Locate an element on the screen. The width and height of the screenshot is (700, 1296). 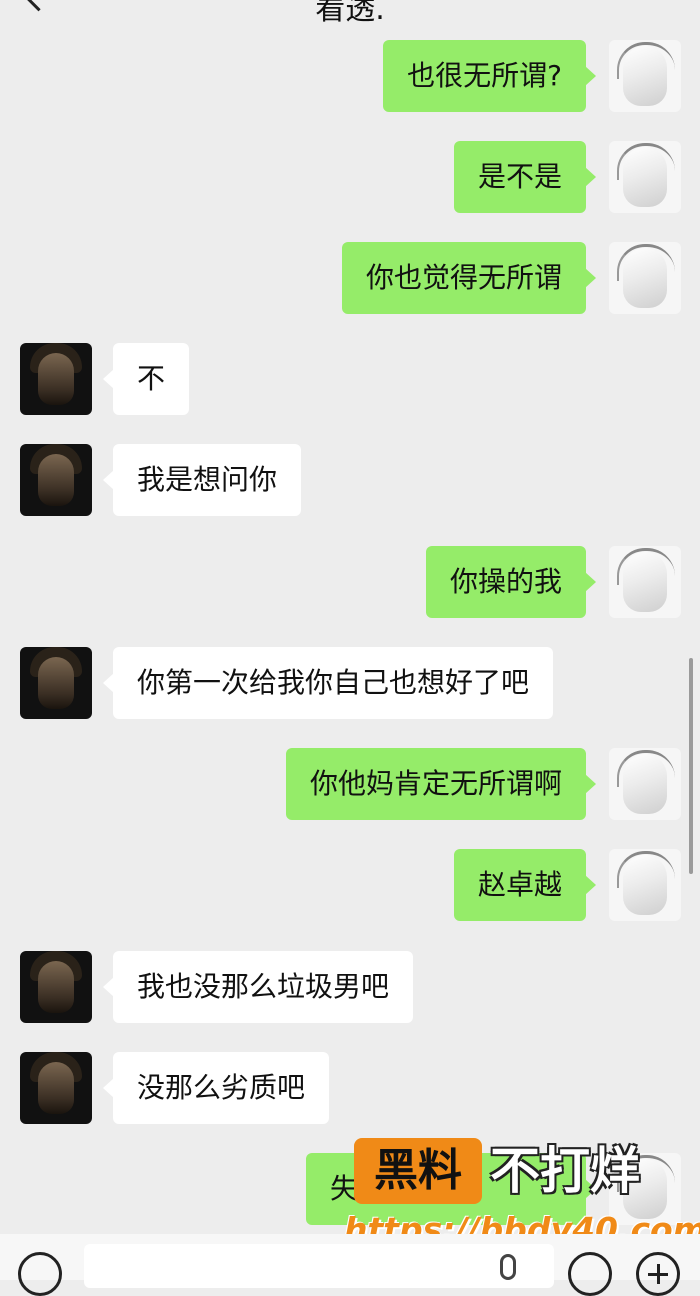
message-item: 是不是 is located at coordinates (350, 177).